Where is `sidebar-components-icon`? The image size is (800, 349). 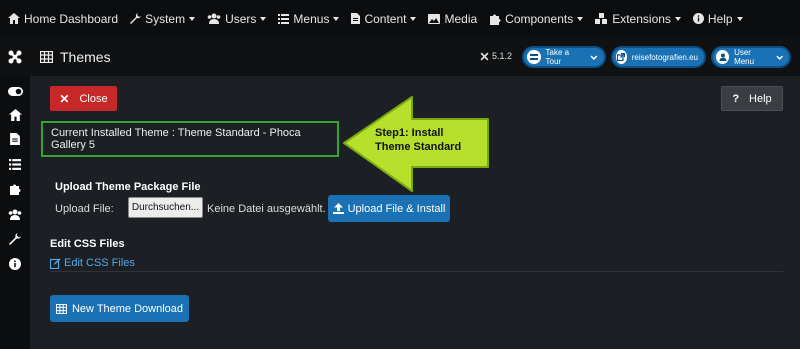 sidebar-components-icon is located at coordinates (15, 189).